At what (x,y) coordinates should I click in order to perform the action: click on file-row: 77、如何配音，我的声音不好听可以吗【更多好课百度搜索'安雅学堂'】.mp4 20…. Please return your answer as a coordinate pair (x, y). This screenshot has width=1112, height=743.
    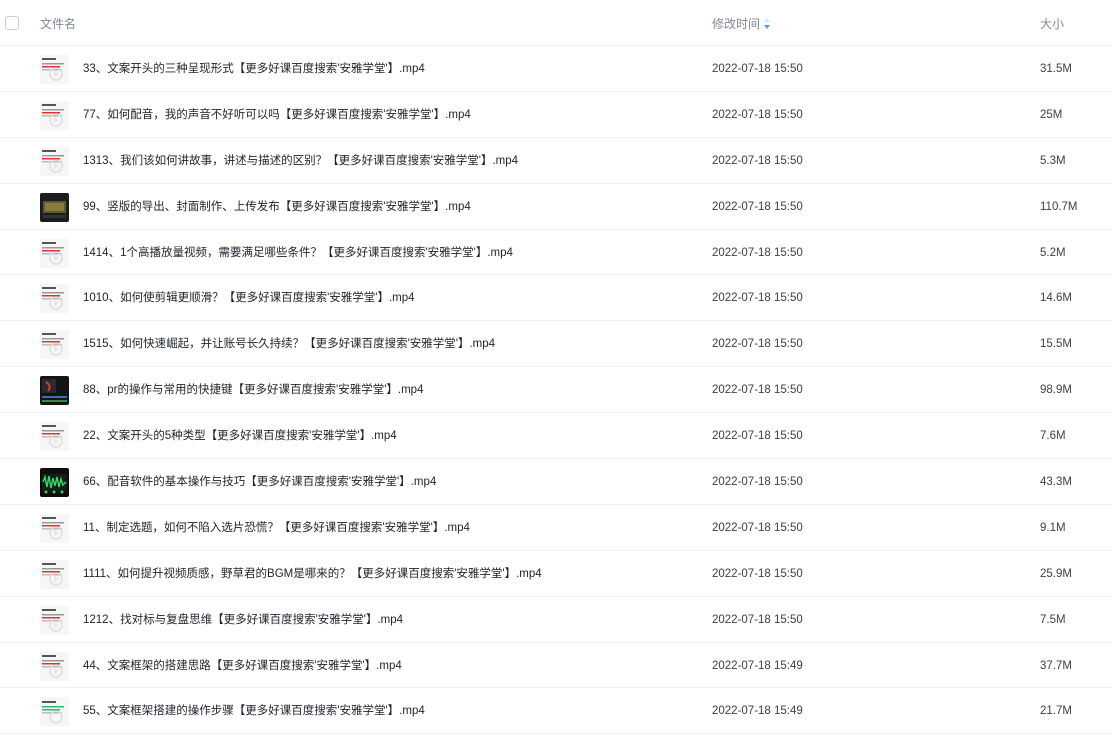
    Looking at the image, I should click on (556, 115).